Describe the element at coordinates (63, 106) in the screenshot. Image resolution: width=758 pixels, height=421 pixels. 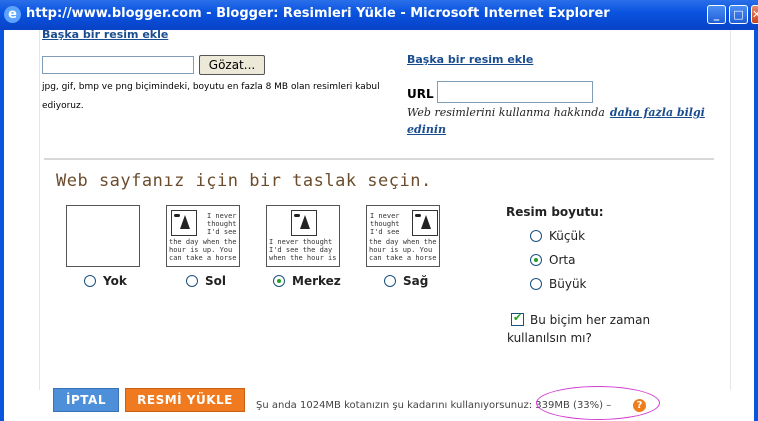
I see `hint-line-2: ediyoruz.` at that location.